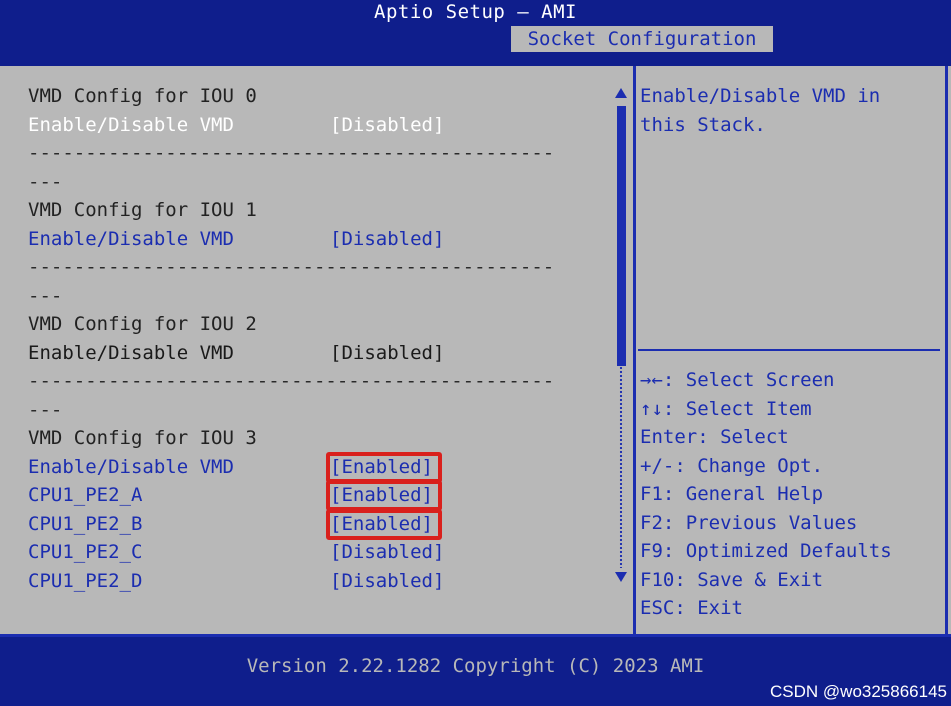 This screenshot has width=951, height=706. Describe the element at coordinates (621, 577) in the screenshot. I see `triangle-down-icon` at that location.